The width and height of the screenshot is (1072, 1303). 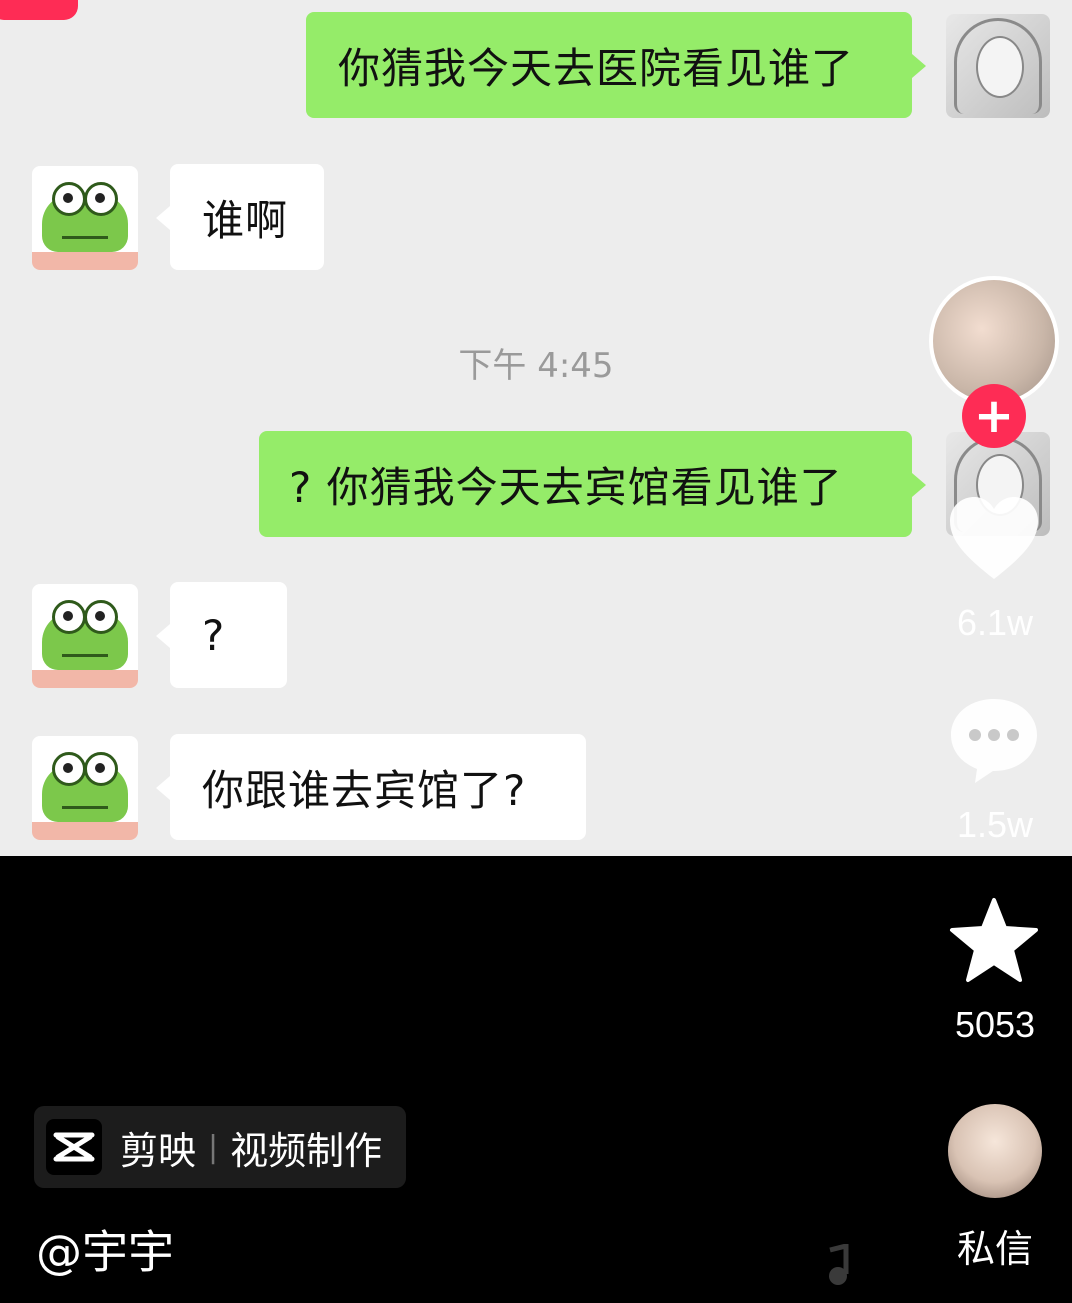 I want to click on like-button, so click(x=994, y=538).